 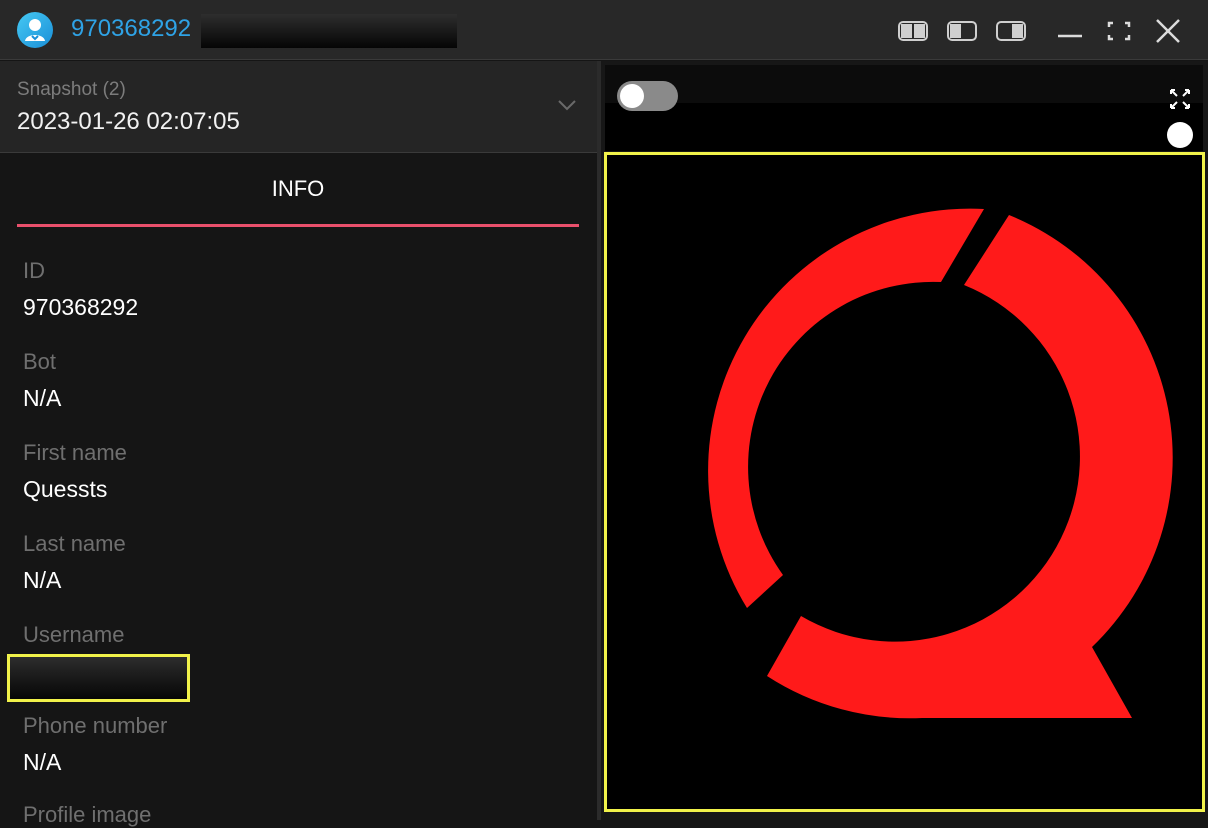 What do you see at coordinates (40, 361) in the screenshot?
I see `bot-label: Bot` at bounding box center [40, 361].